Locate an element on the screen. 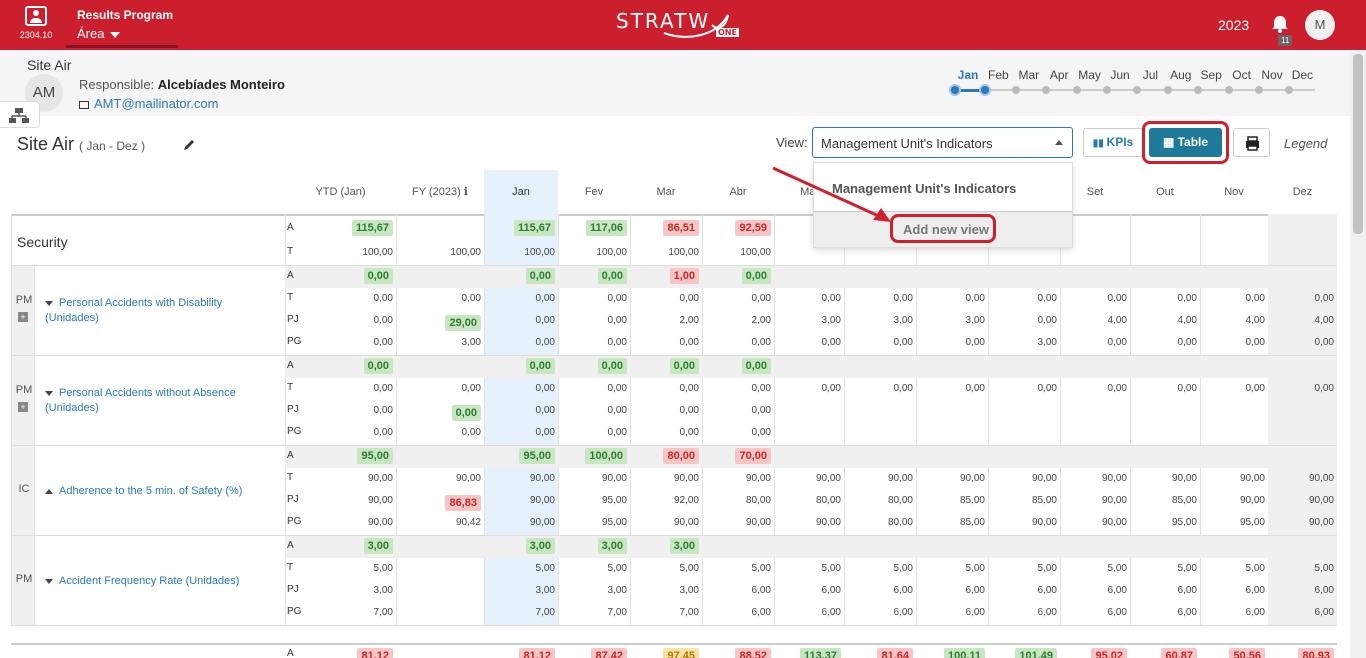 The height and width of the screenshot is (658, 1366). hierarchy-button is located at coordinates (20, 114).